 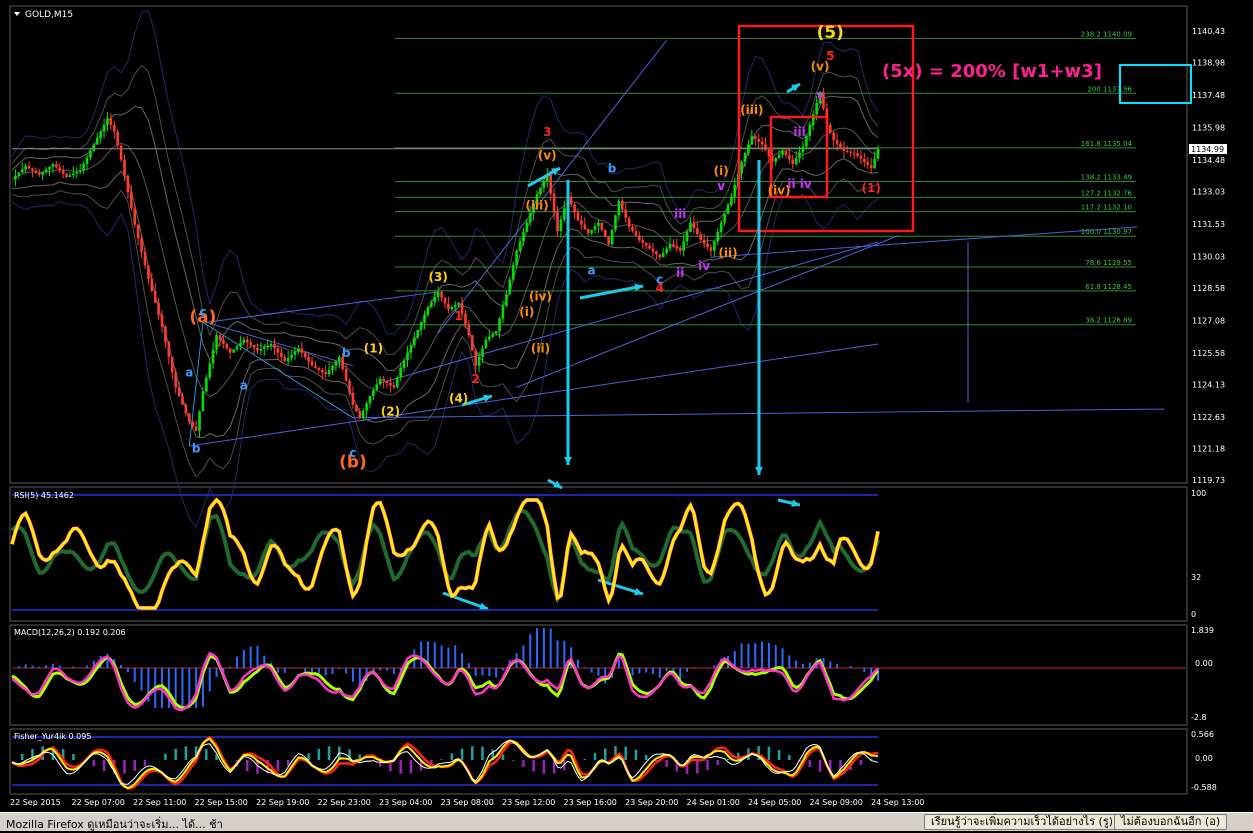 I want to click on wave-label-17: b, so click(x=346, y=353).